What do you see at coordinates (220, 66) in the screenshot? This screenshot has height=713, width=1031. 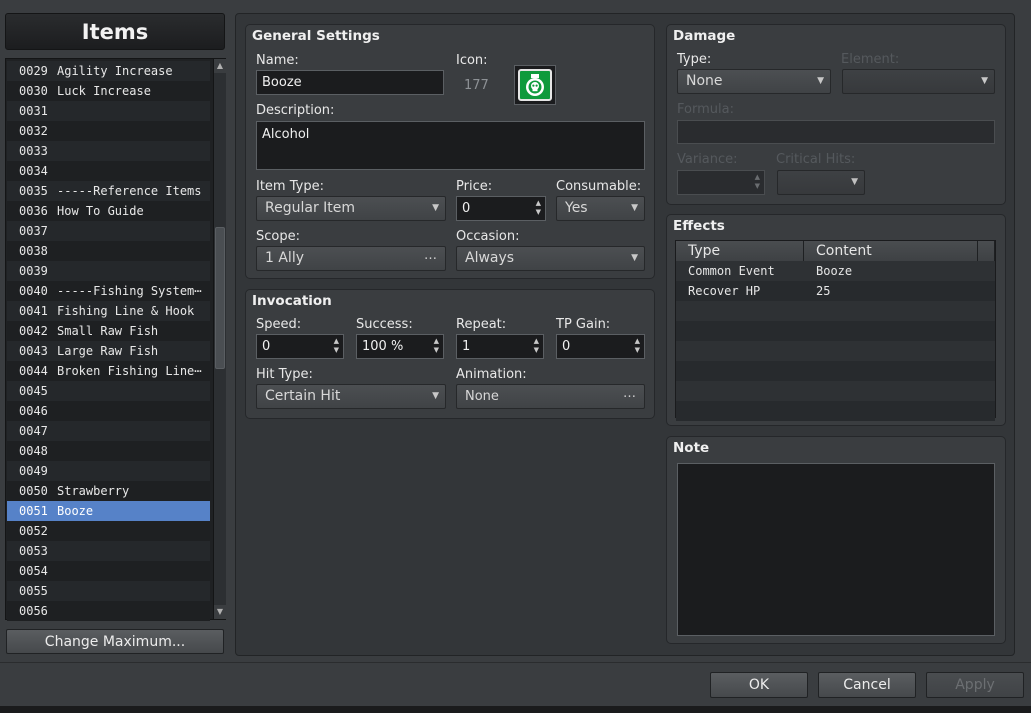 I see `scroll-up-icon: ▲` at bounding box center [220, 66].